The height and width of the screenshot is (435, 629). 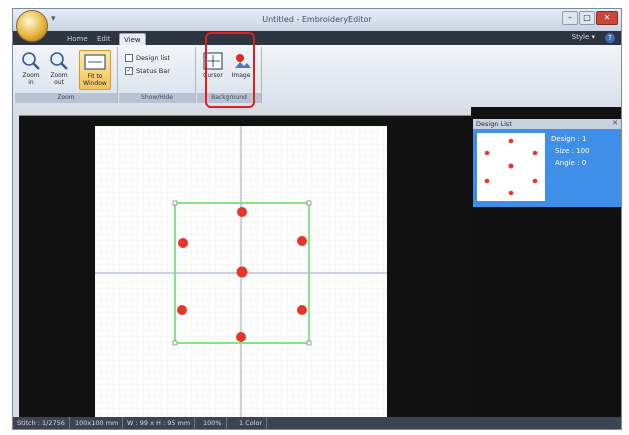 I want to click on zoom-group-label: Zoom, so click(x=66, y=98).